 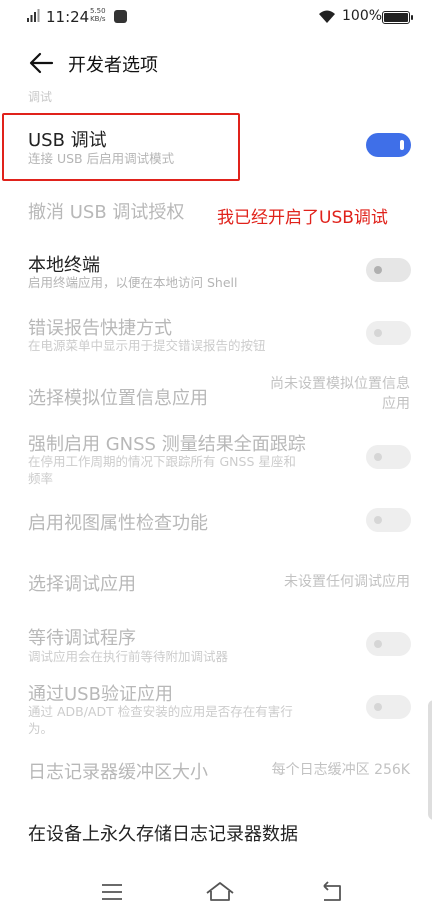 I want to click on setting-subtitle: 在电源菜单中显示用于提交错误报告的按钮, so click(x=147, y=345).